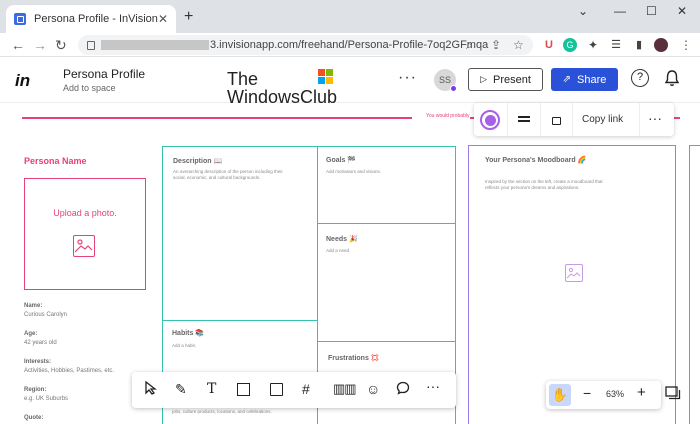 The image size is (700, 424). I want to click on layers-panel-icon, so click(673, 394).